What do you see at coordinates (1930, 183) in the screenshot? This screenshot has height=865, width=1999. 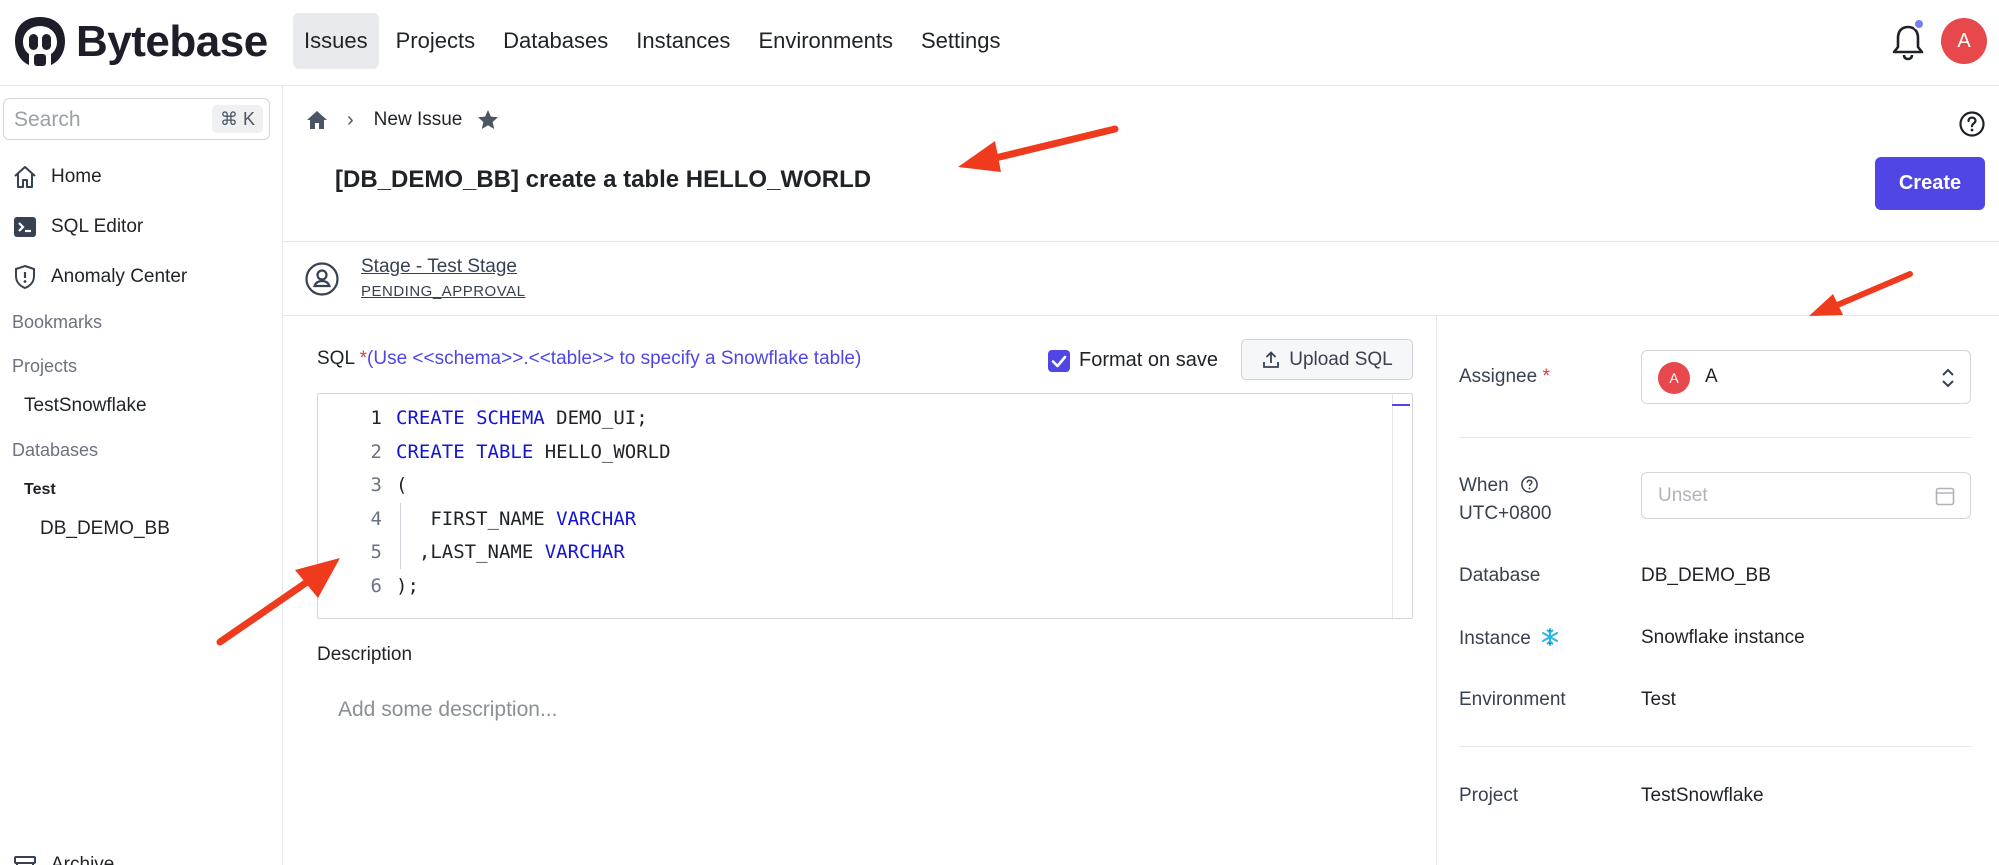 I see `create-button: Create` at bounding box center [1930, 183].